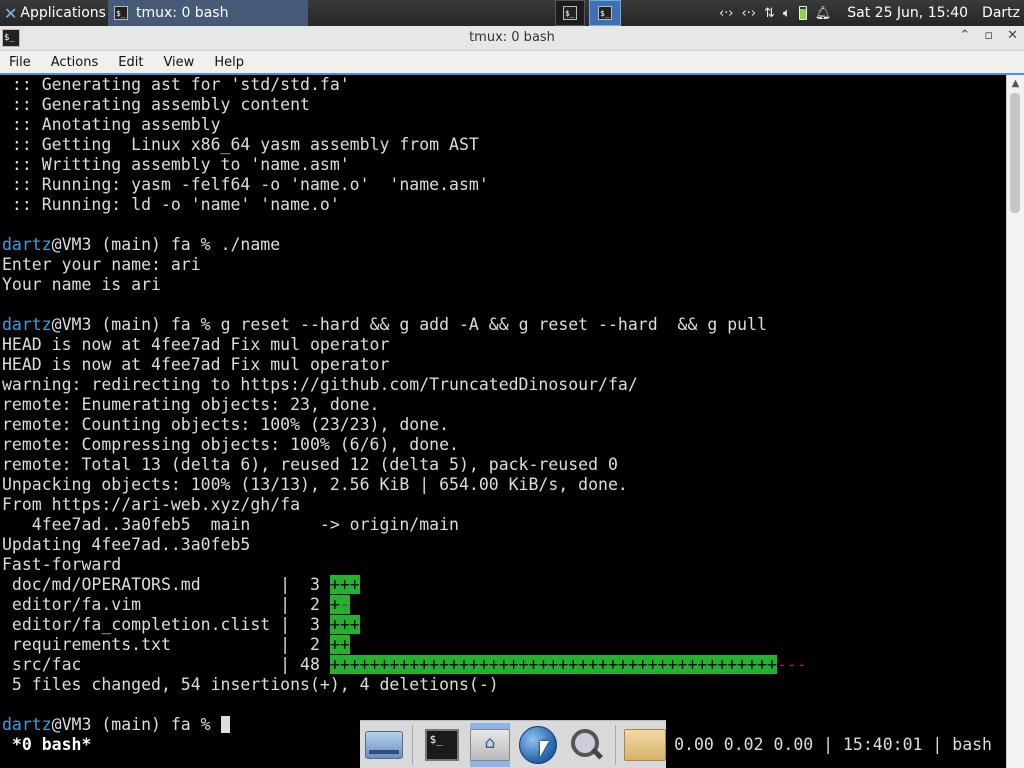 Image resolution: width=1024 pixels, height=768 pixels. I want to click on taskbar-item-label: tmux: 0 bash, so click(182, 13).